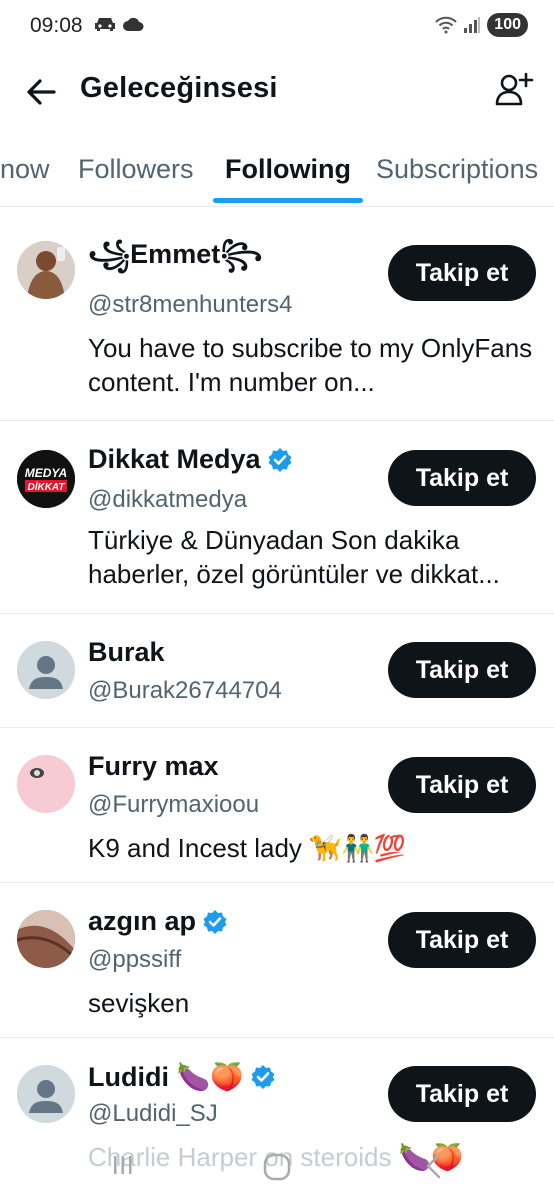  Describe the element at coordinates (446, 25) in the screenshot. I see `wifi-icon` at that location.